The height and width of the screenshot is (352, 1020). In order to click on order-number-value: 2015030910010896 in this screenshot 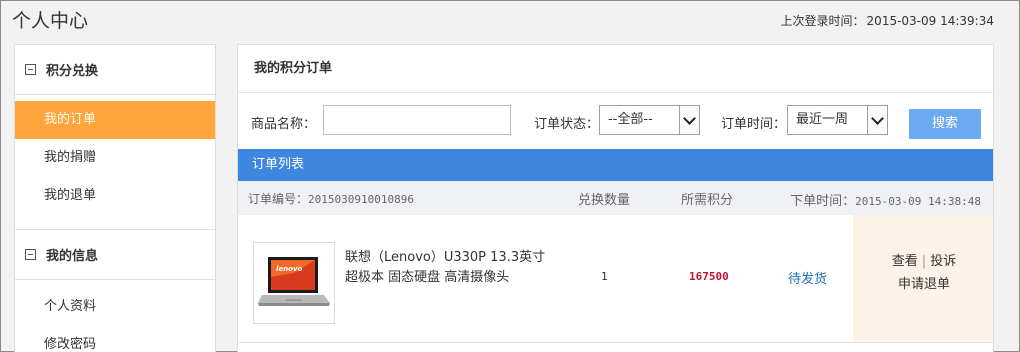, I will do `click(361, 199)`.